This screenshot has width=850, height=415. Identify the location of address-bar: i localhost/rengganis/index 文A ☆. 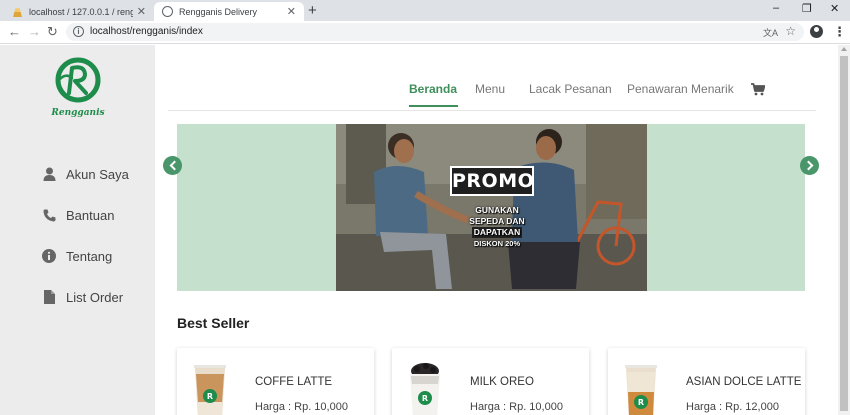
(435, 32).